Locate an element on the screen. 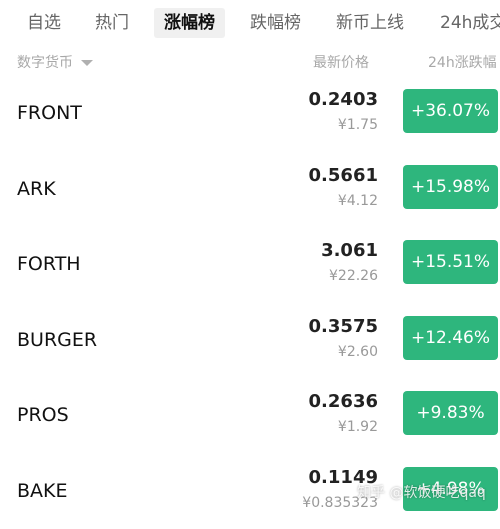  last-price: 0.2403 is located at coordinates (343, 99).